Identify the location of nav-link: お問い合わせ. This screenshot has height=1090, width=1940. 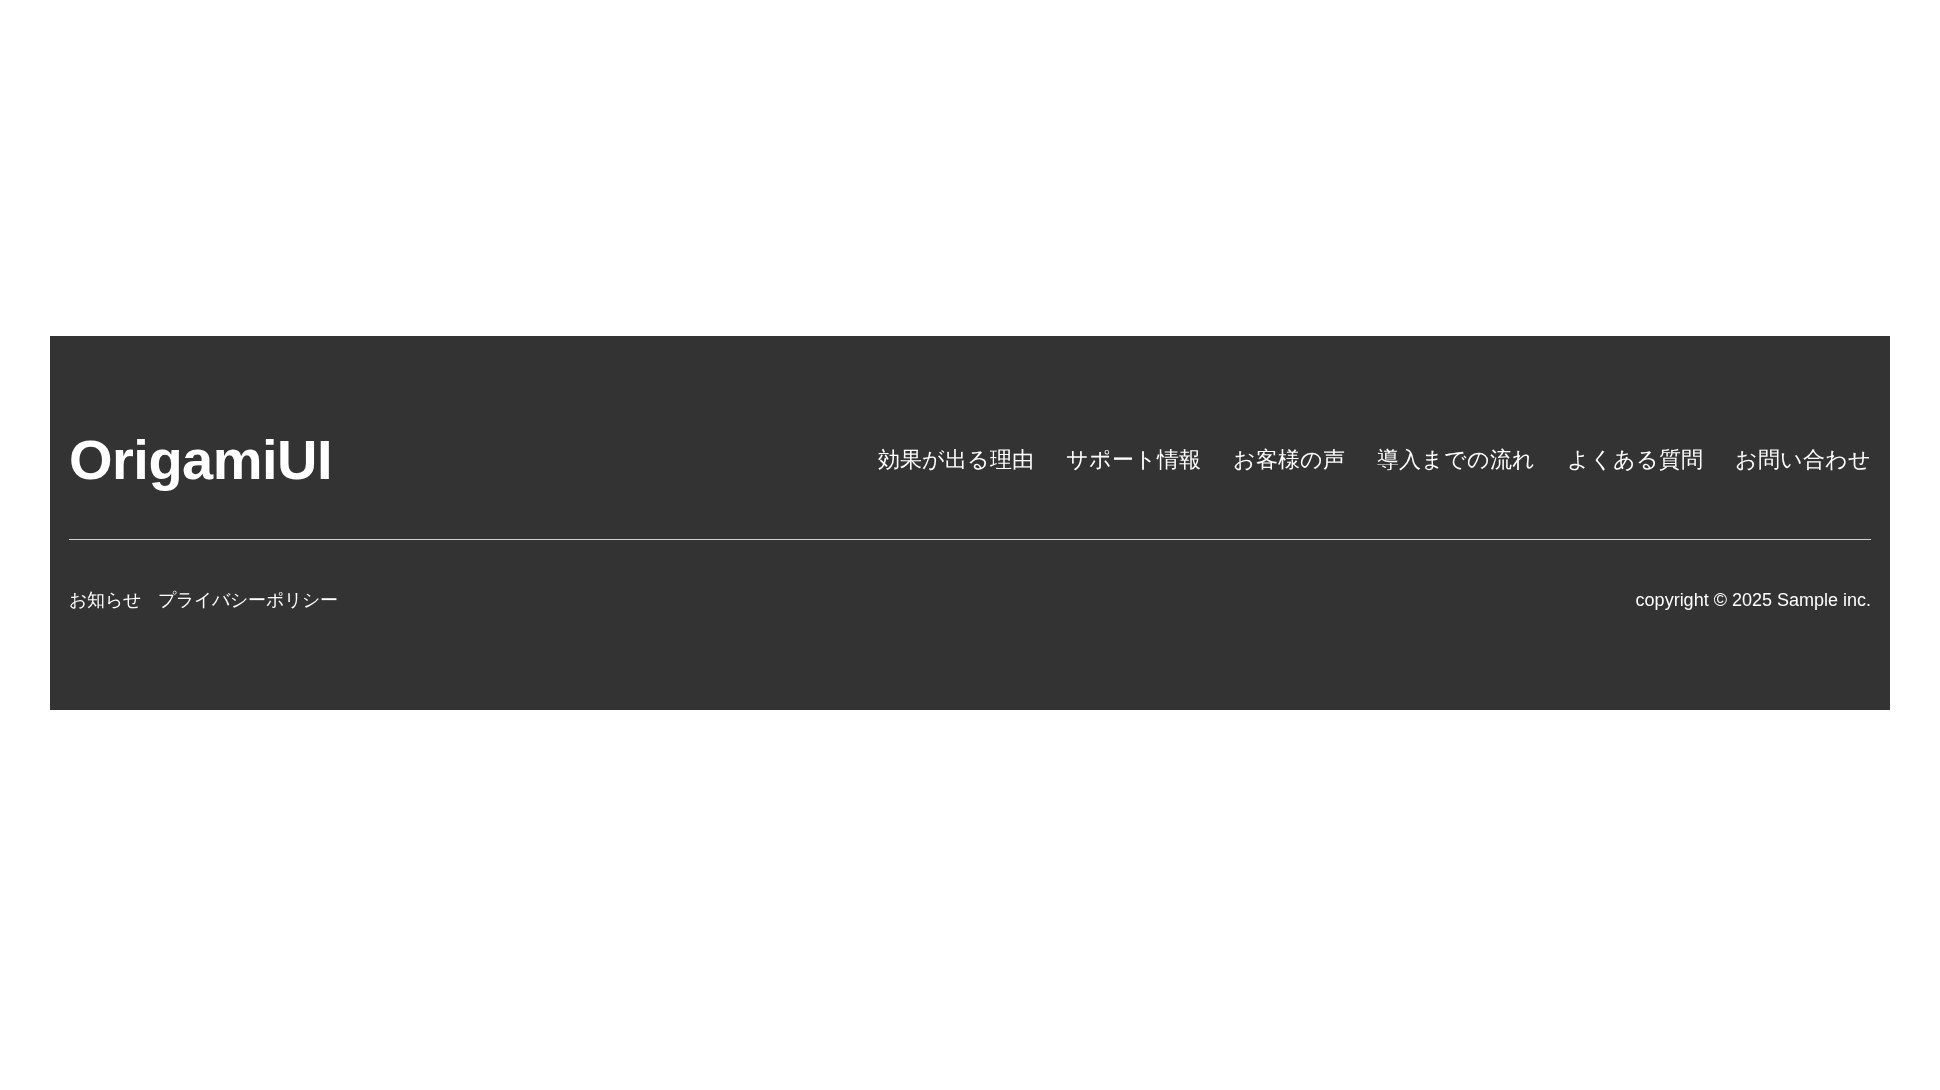
(1803, 460).